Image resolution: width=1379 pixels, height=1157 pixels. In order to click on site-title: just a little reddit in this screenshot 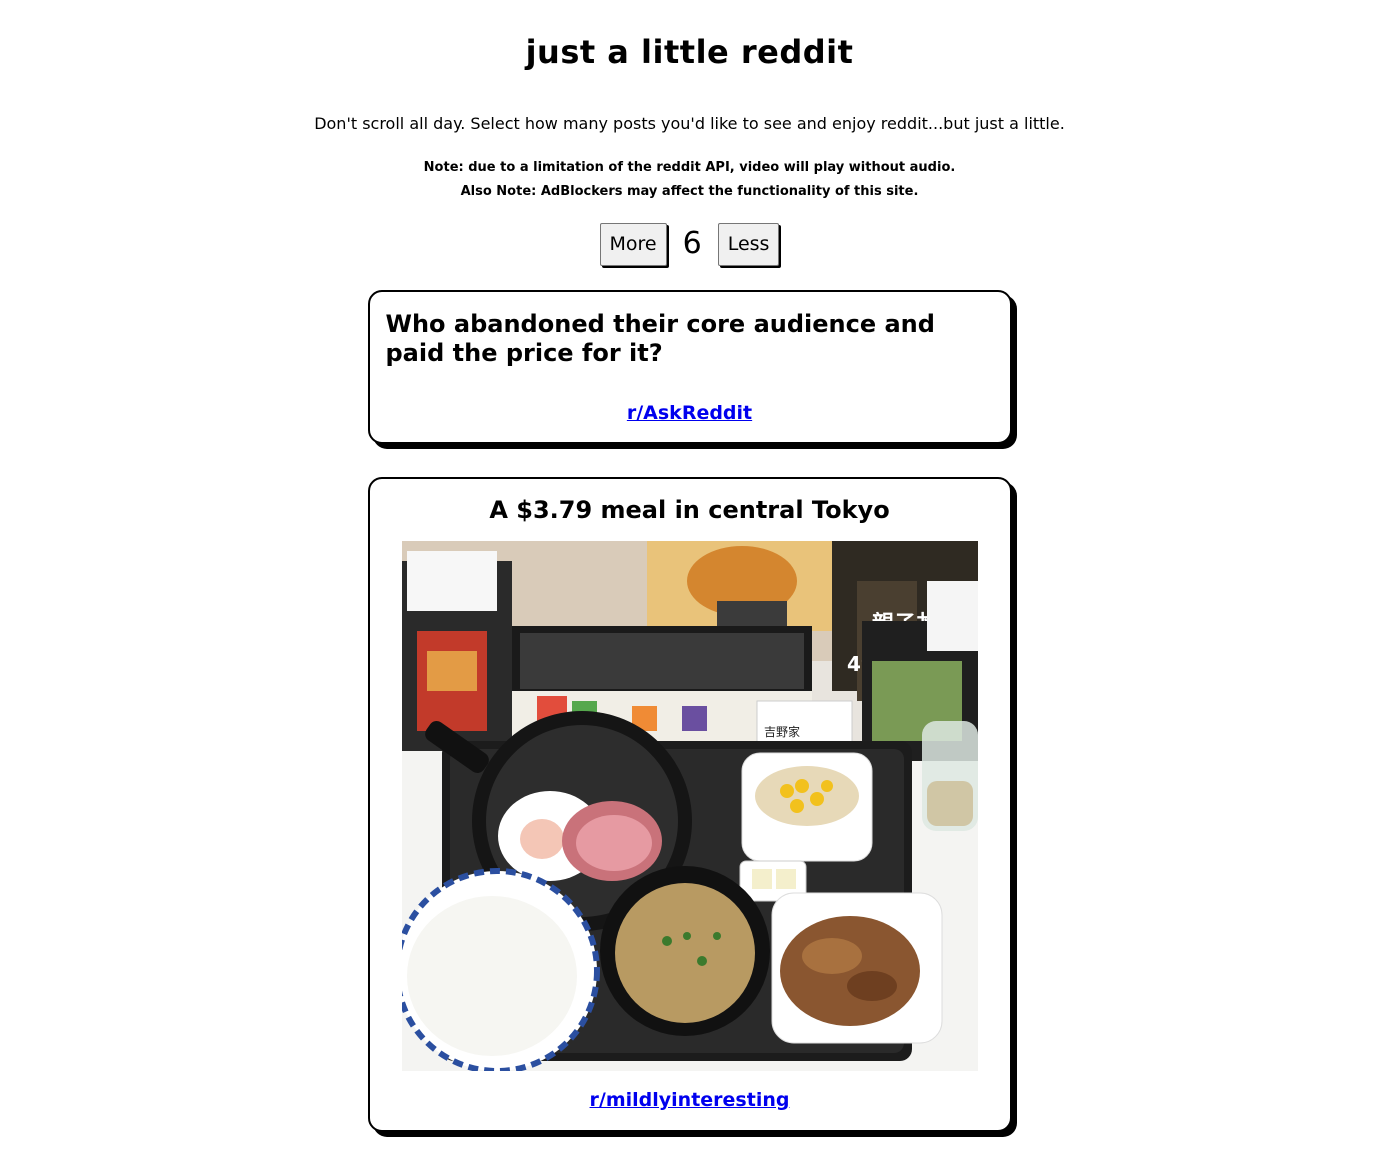, I will do `click(689, 52)`.